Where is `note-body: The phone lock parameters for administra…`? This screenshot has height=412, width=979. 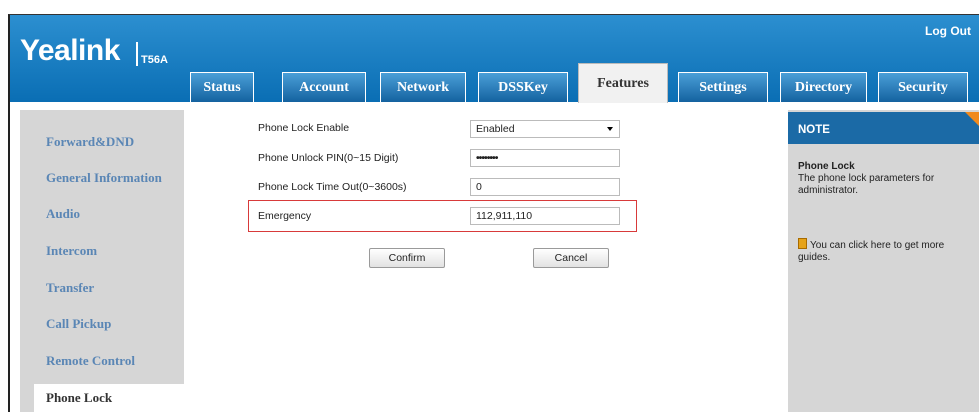
note-body: The phone lock parameters for administra… is located at coordinates (866, 184).